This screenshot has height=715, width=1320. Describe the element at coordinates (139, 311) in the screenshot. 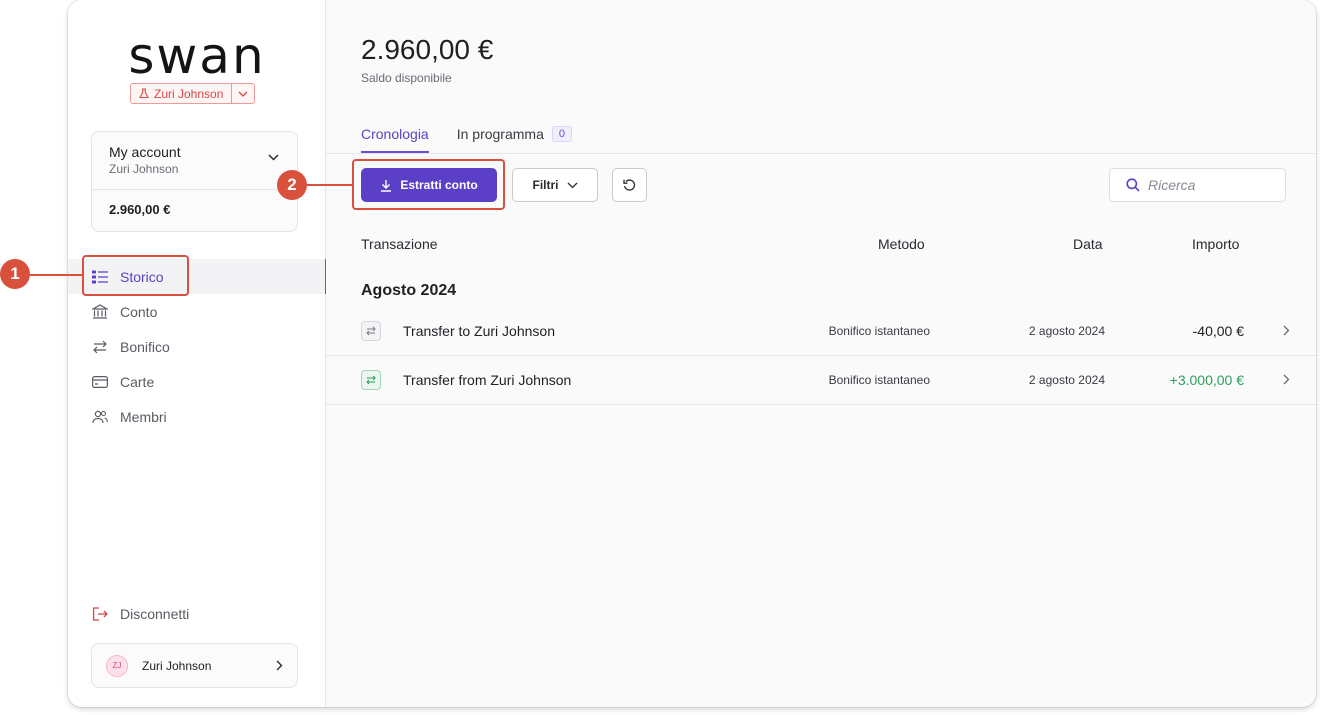

I see `sidebar-item-label: Conto` at that location.